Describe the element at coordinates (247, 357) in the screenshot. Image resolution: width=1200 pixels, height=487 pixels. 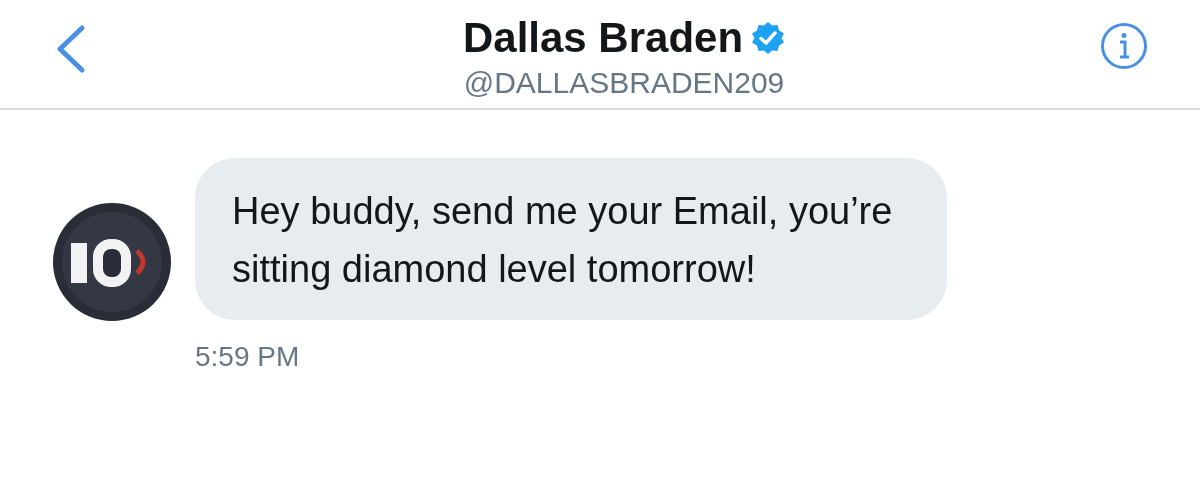
I see `message-time: 5:59 PM` at that location.